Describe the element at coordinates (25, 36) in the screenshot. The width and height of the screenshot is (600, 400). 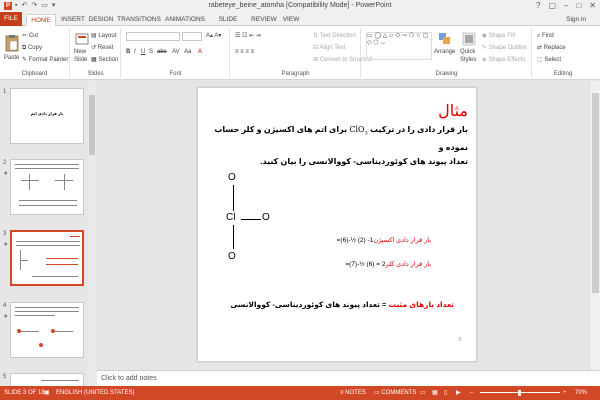
I see `scissors-icon: ✂` at that location.